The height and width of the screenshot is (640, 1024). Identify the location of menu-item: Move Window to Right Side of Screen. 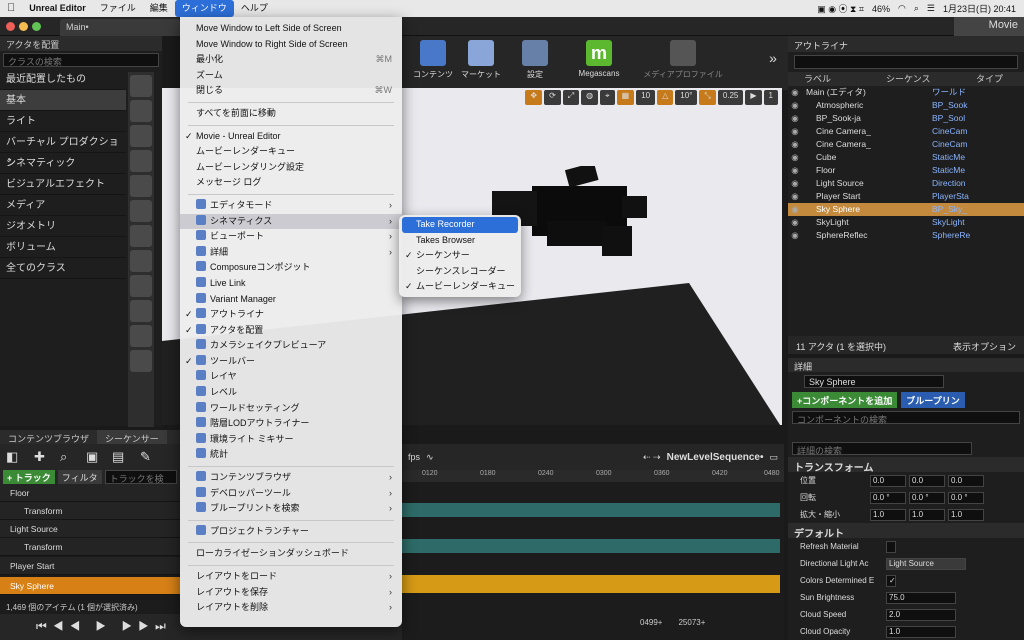
(291, 45).